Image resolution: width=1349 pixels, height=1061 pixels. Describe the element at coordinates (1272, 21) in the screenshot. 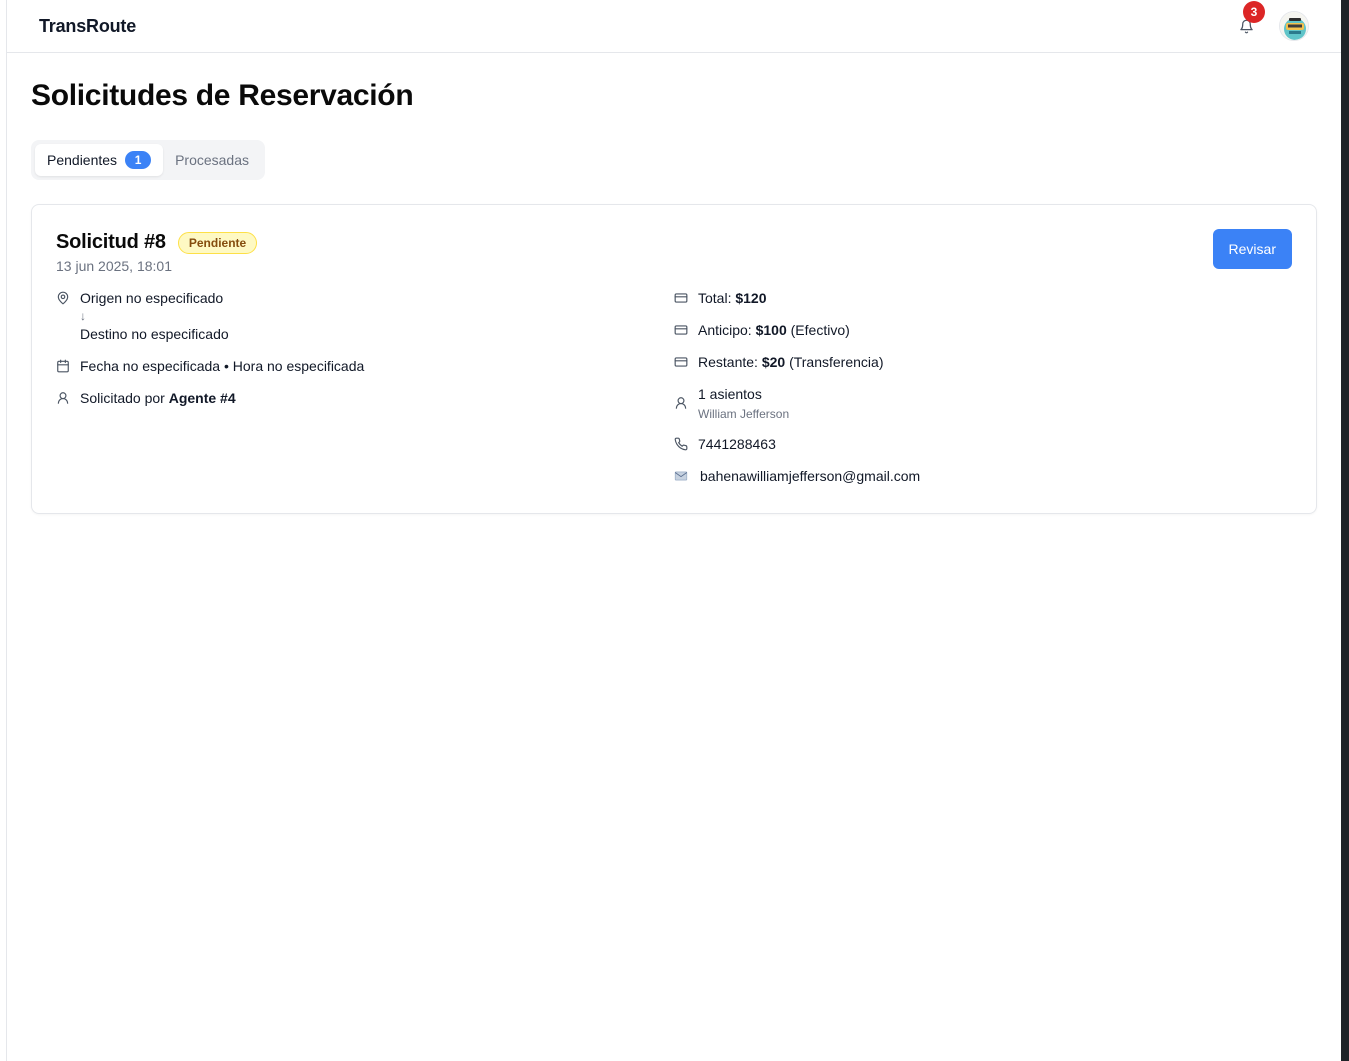

I see `header-actions: 3` at that location.